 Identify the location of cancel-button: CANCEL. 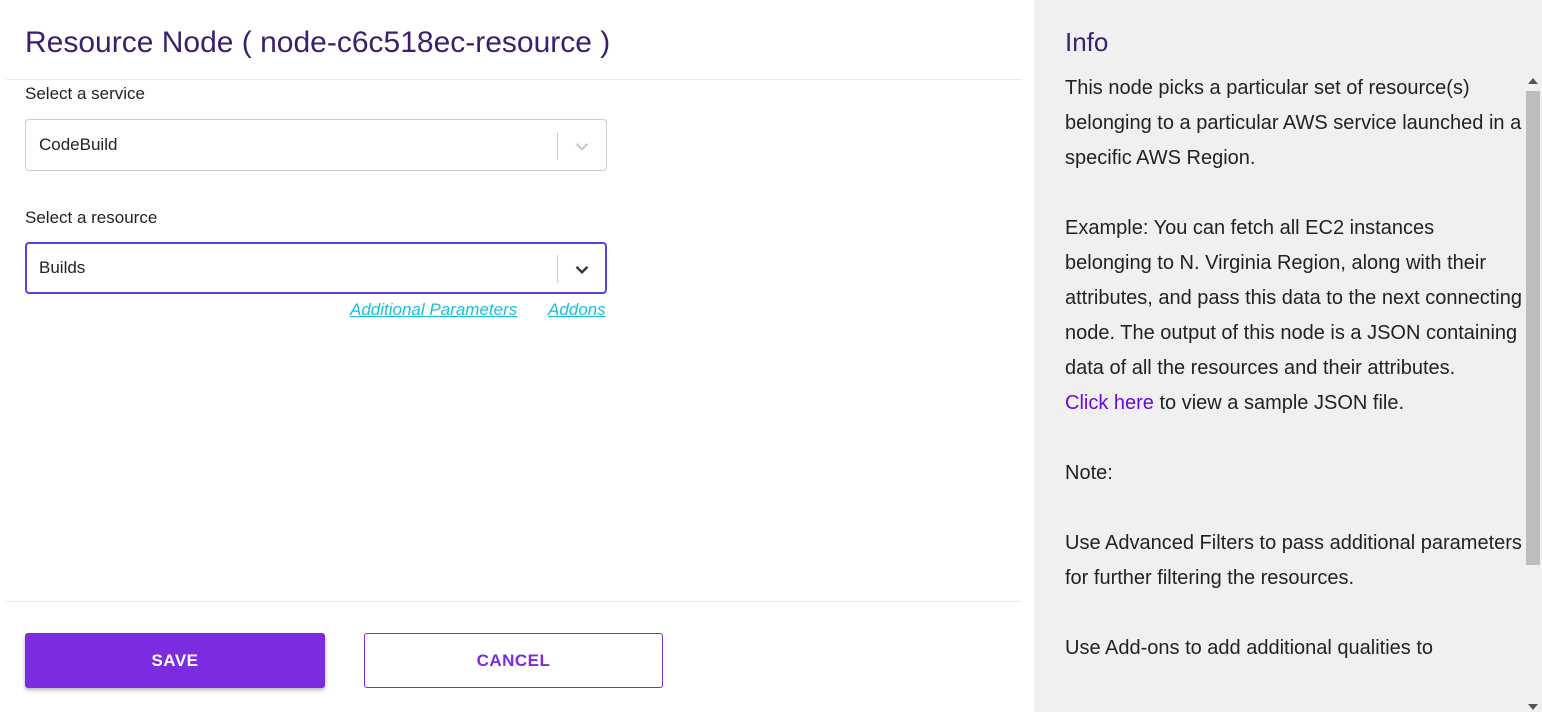
(513, 660).